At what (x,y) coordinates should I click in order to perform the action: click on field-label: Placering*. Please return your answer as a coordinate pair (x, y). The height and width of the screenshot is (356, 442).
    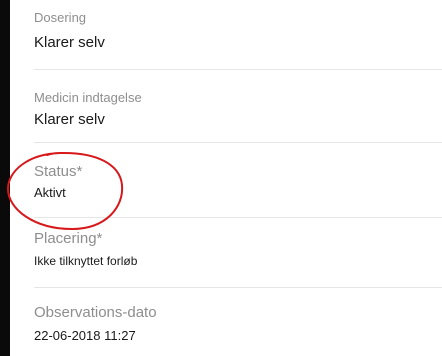
    Looking at the image, I should click on (68, 238).